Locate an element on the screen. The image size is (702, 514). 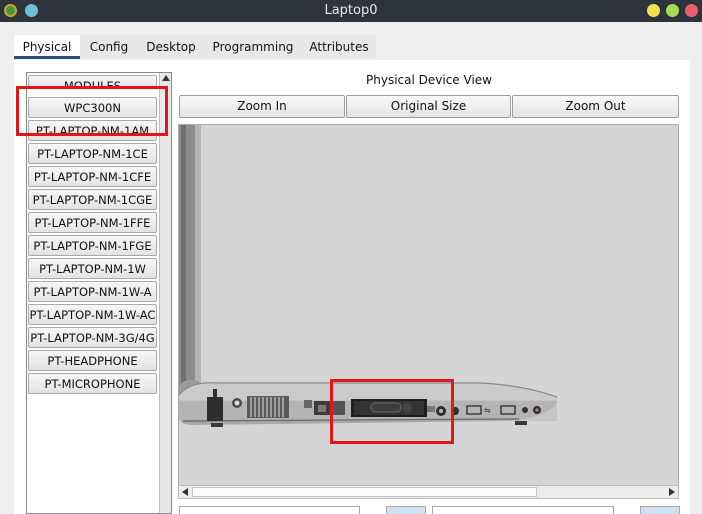
scroll-left-icon is located at coordinates (185, 492).